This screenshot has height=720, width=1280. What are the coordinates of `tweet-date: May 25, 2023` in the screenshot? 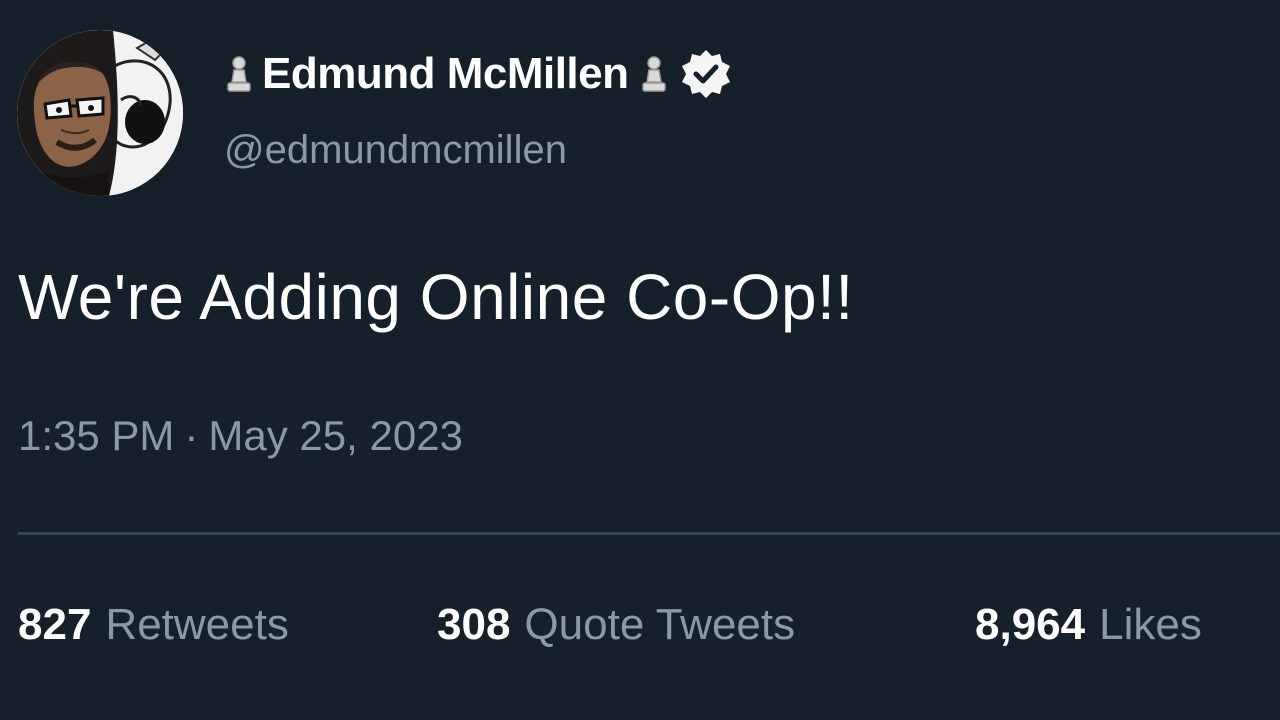 It's located at (335, 435).